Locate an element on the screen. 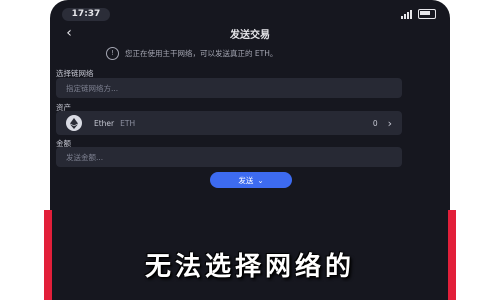 This screenshot has height=300, width=500. send-button: 发送 ⌄ is located at coordinates (251, 180).